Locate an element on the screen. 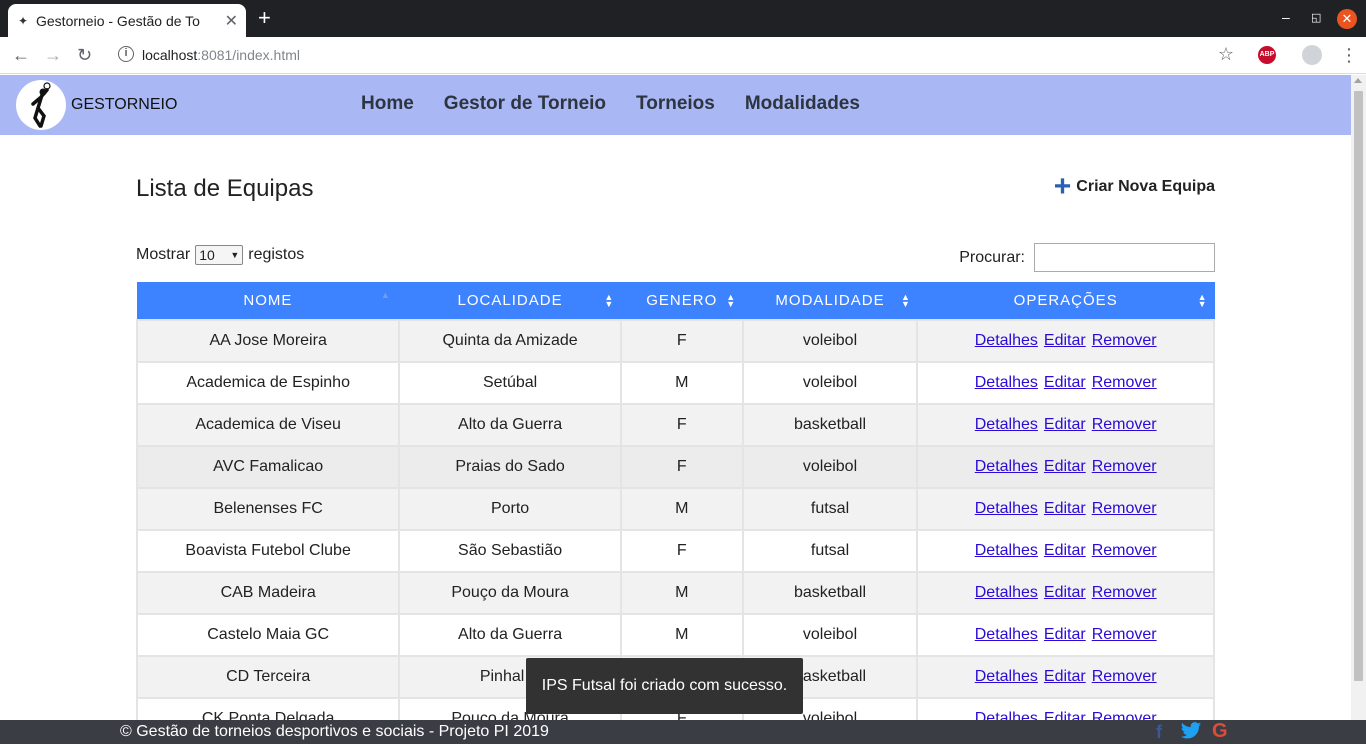 Image resolution: width=1366 pixels, height=746 pixels. bookmark-star-icon: ☆ is located at coordinates (1226, 54).